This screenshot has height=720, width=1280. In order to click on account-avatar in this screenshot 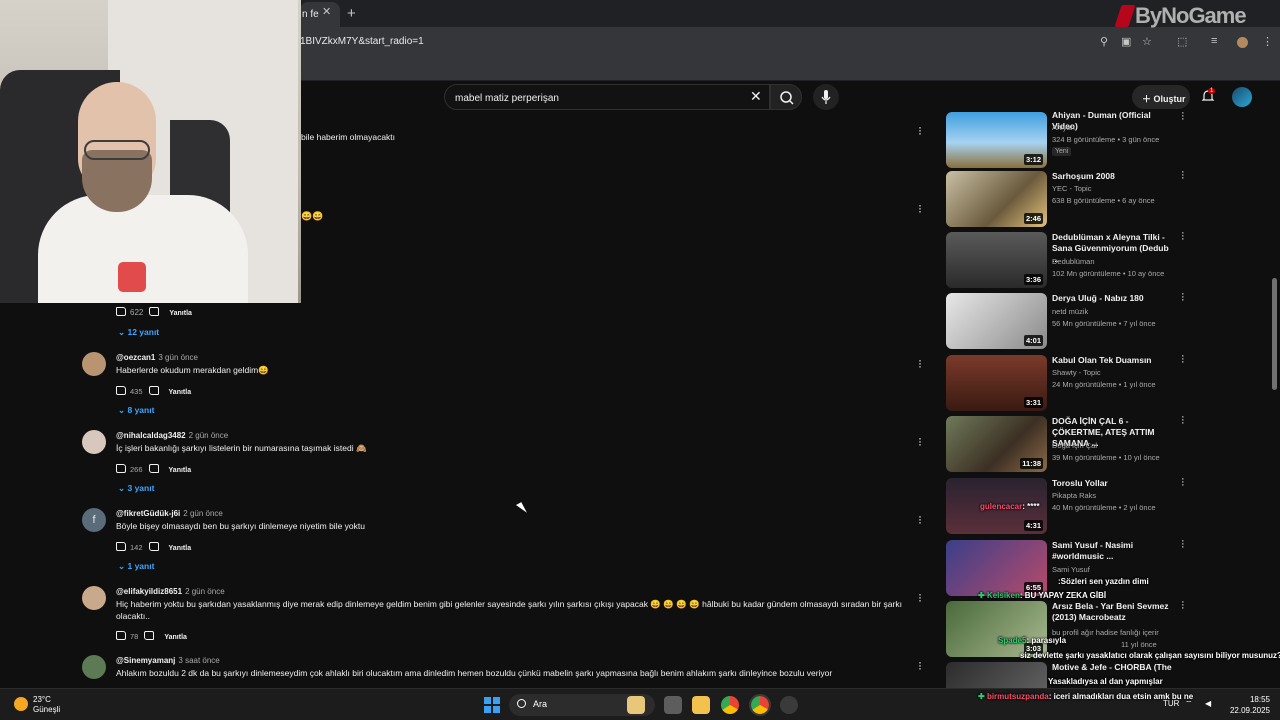, I will do `click(1242, 97)`.